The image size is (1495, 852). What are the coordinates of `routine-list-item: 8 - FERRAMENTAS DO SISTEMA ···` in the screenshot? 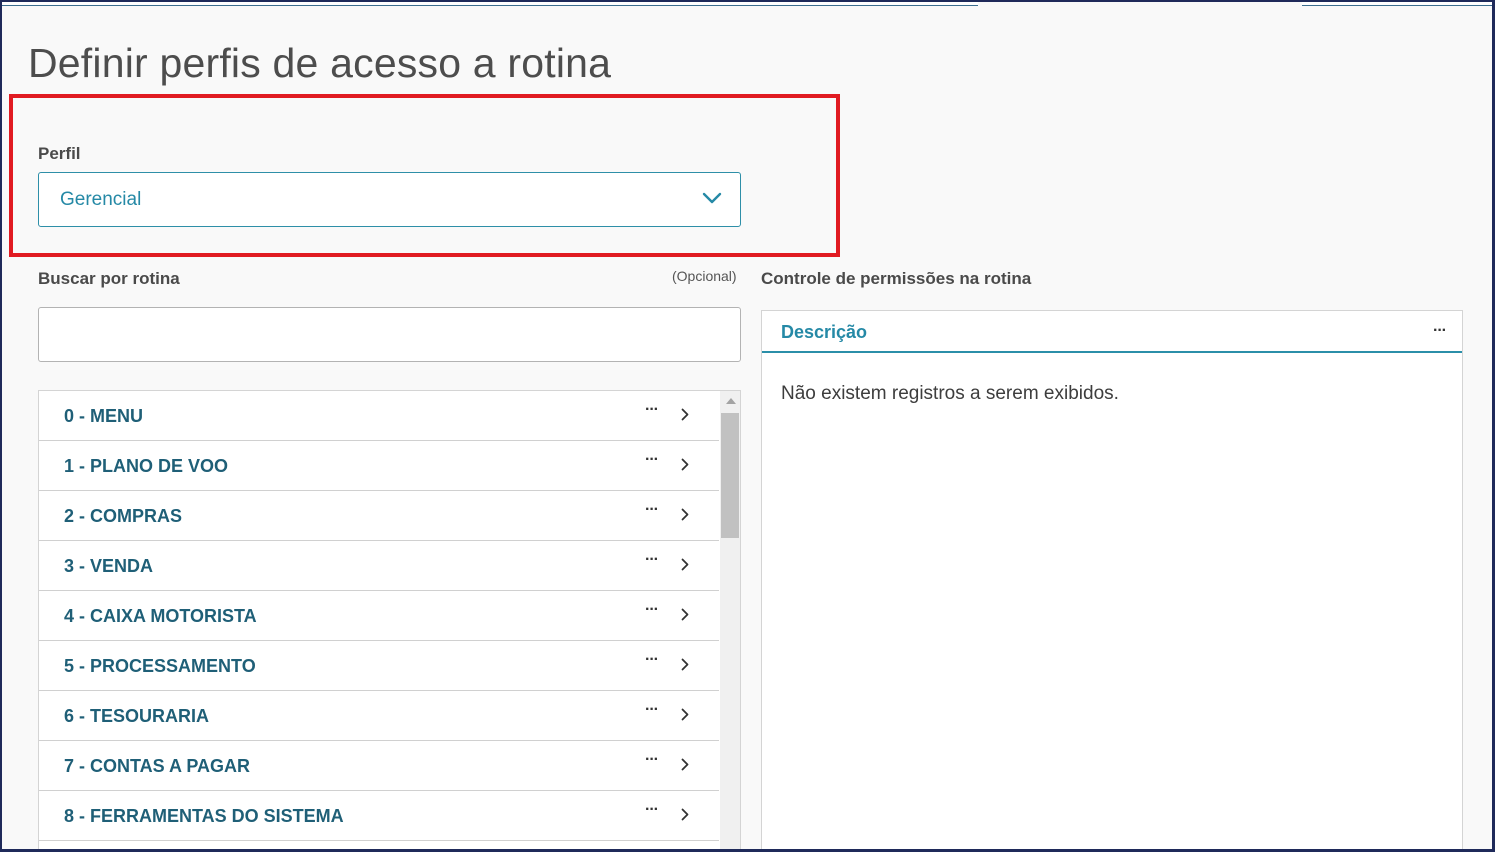 It's located at (379, 816).